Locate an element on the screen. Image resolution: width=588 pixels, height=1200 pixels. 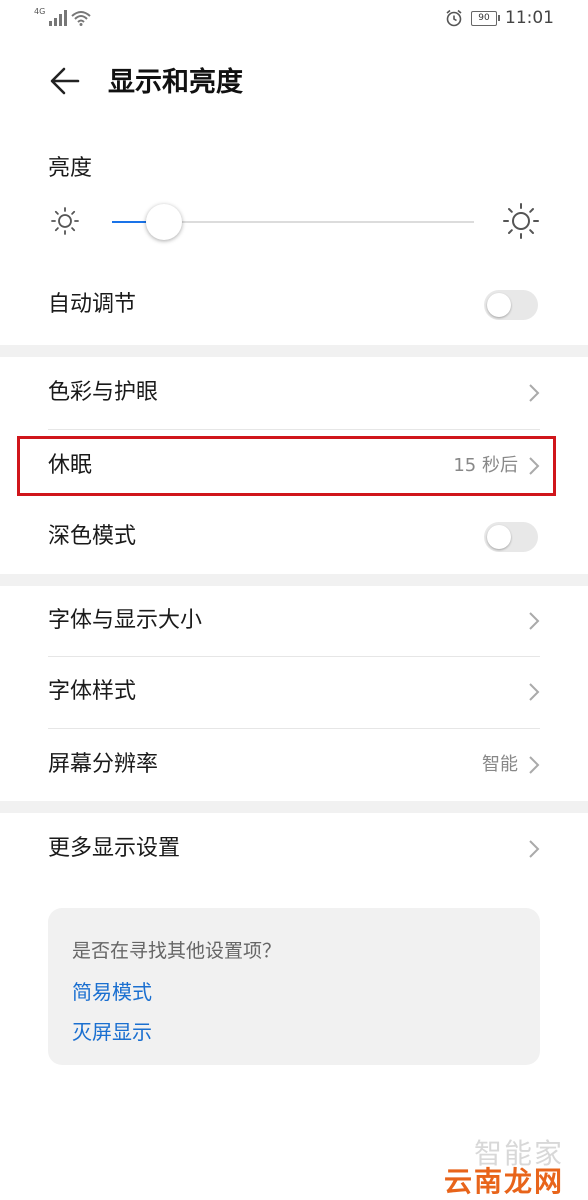
brightness-label: 亮度 is located at coordinates (70, 168).